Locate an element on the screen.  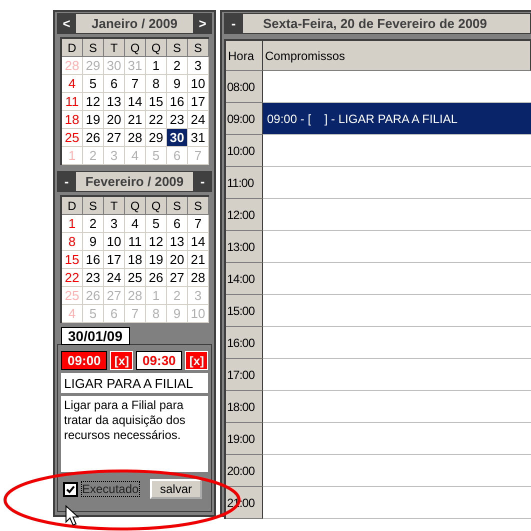
day-cell: 30 is located at coordinates (177, 138).